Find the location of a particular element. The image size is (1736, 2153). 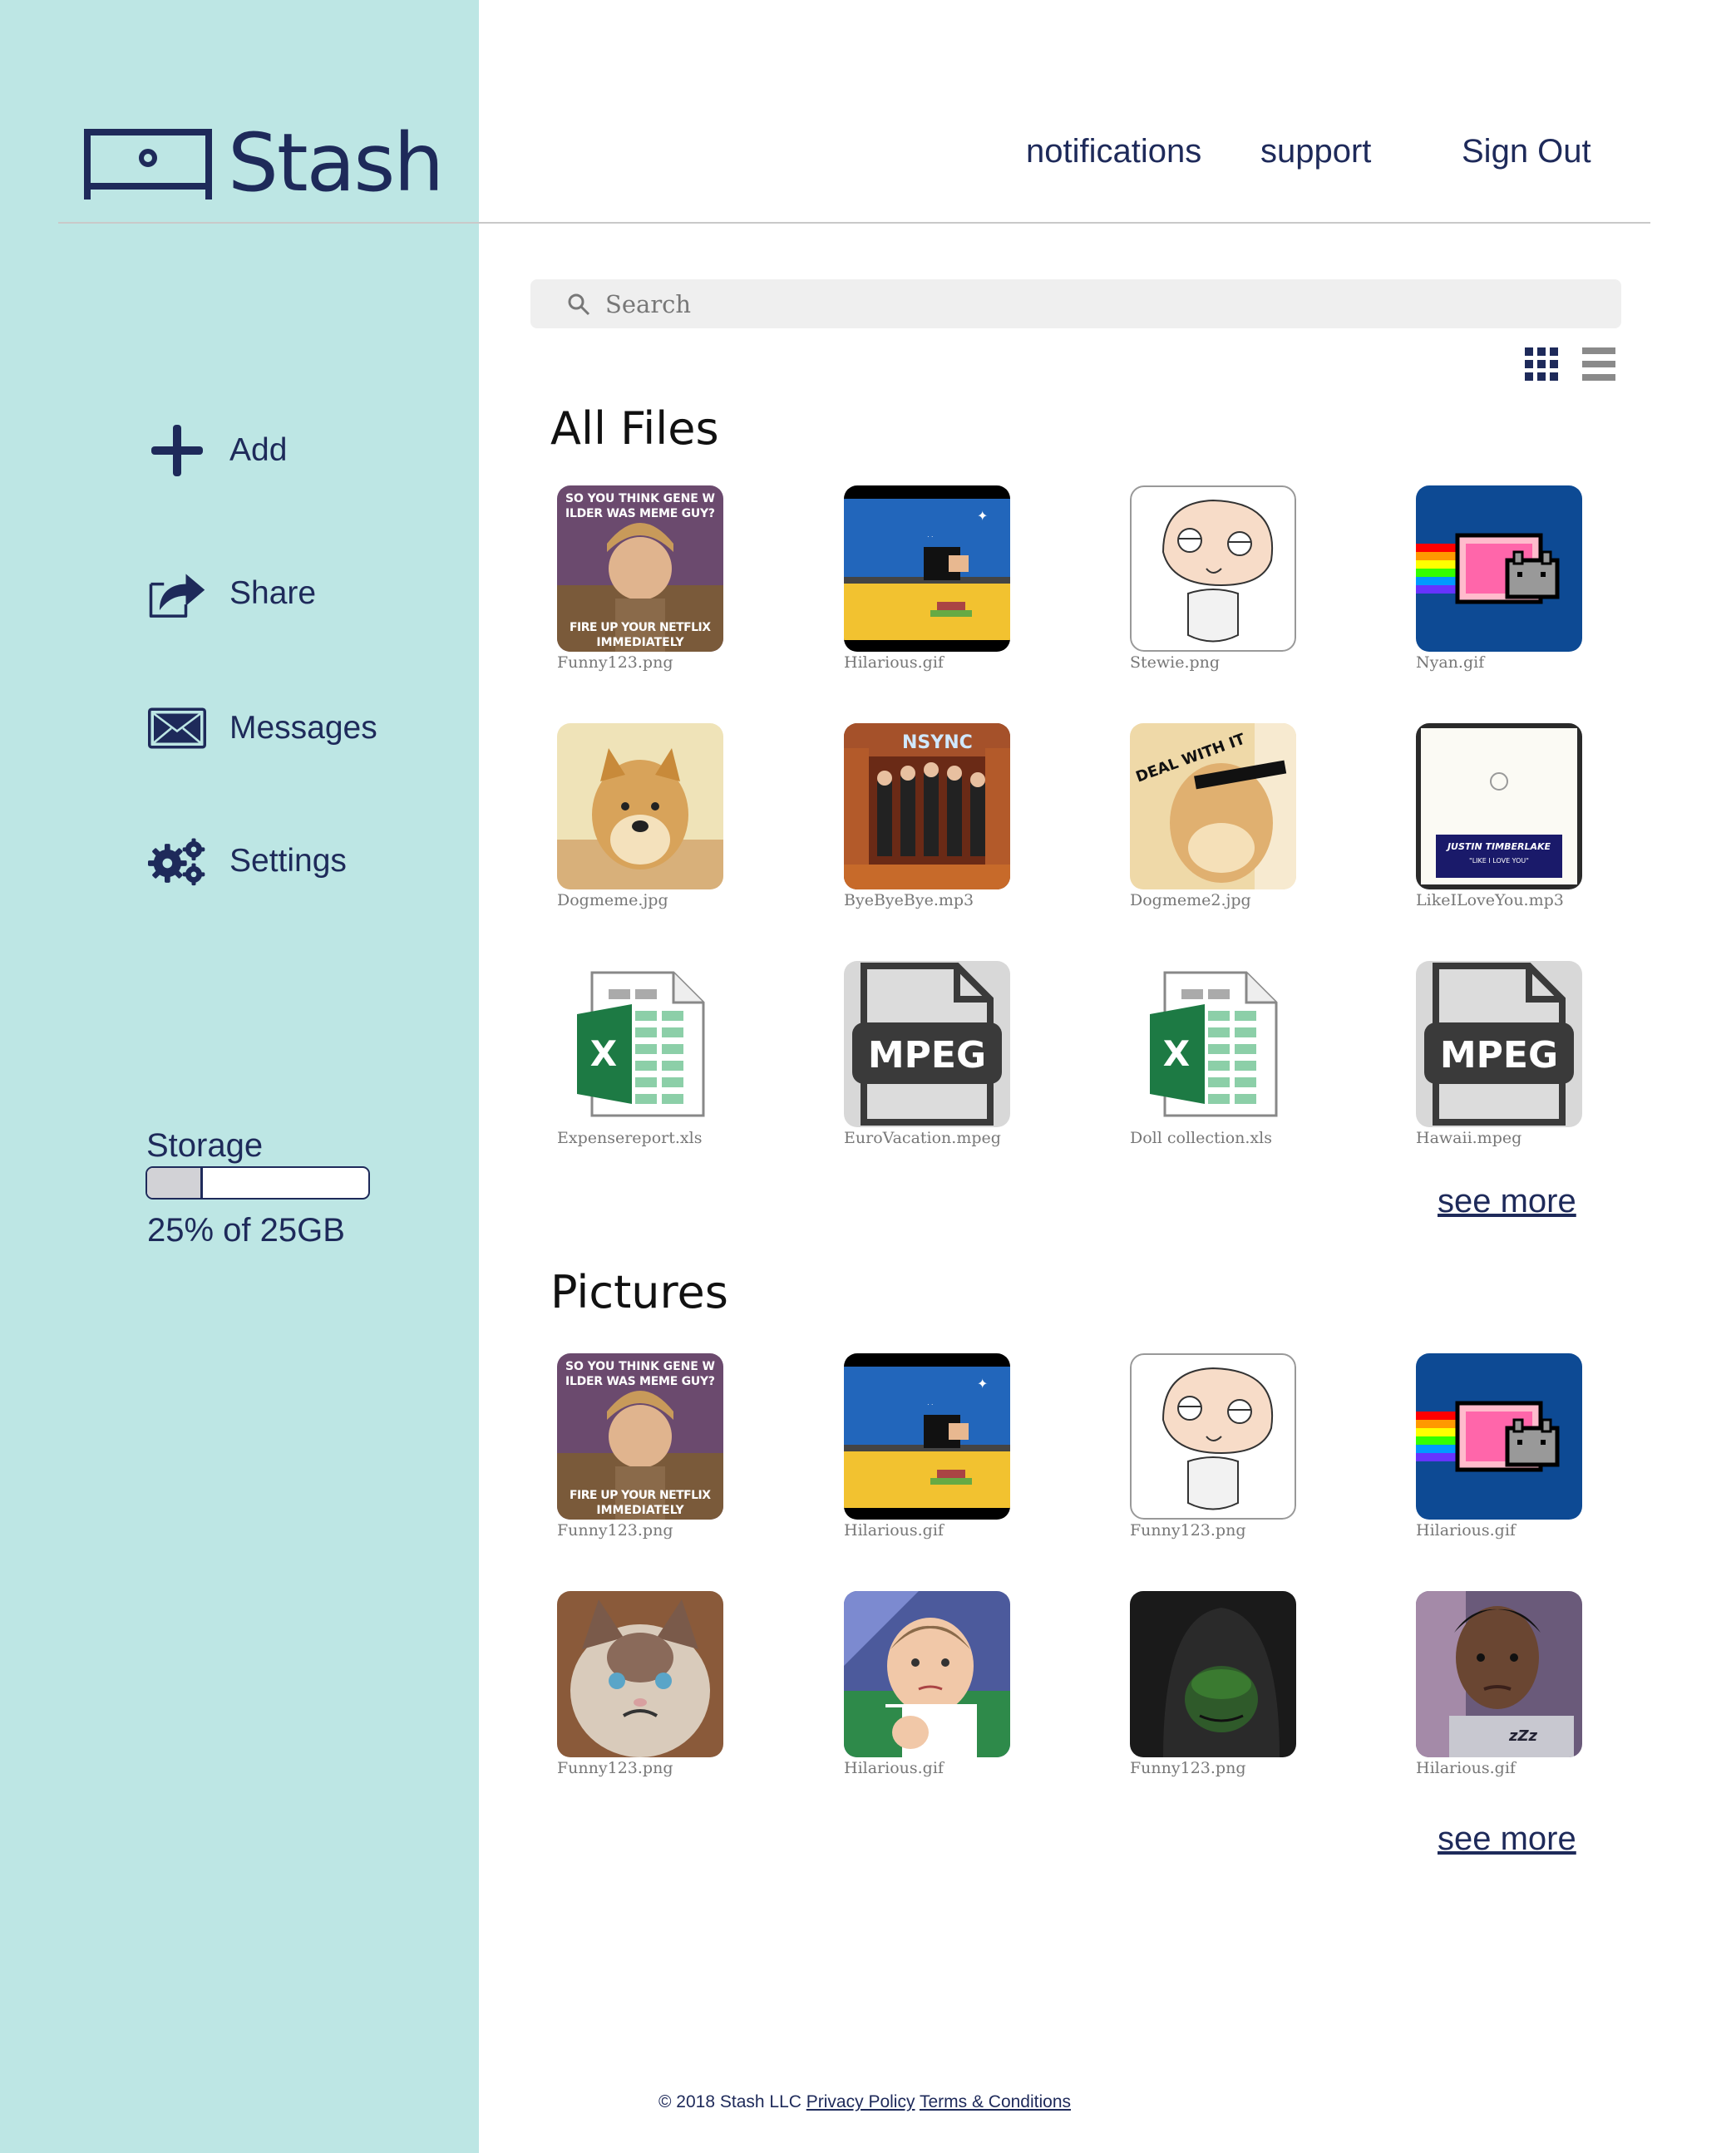

nav-support: support is located at coordinates (1315, 152).